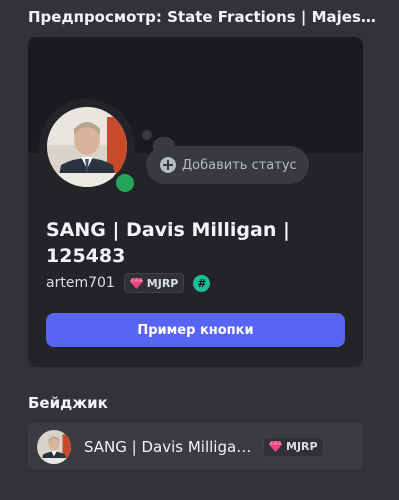  I want to click on add-status-button: Добавить статус, so click(227, 165).